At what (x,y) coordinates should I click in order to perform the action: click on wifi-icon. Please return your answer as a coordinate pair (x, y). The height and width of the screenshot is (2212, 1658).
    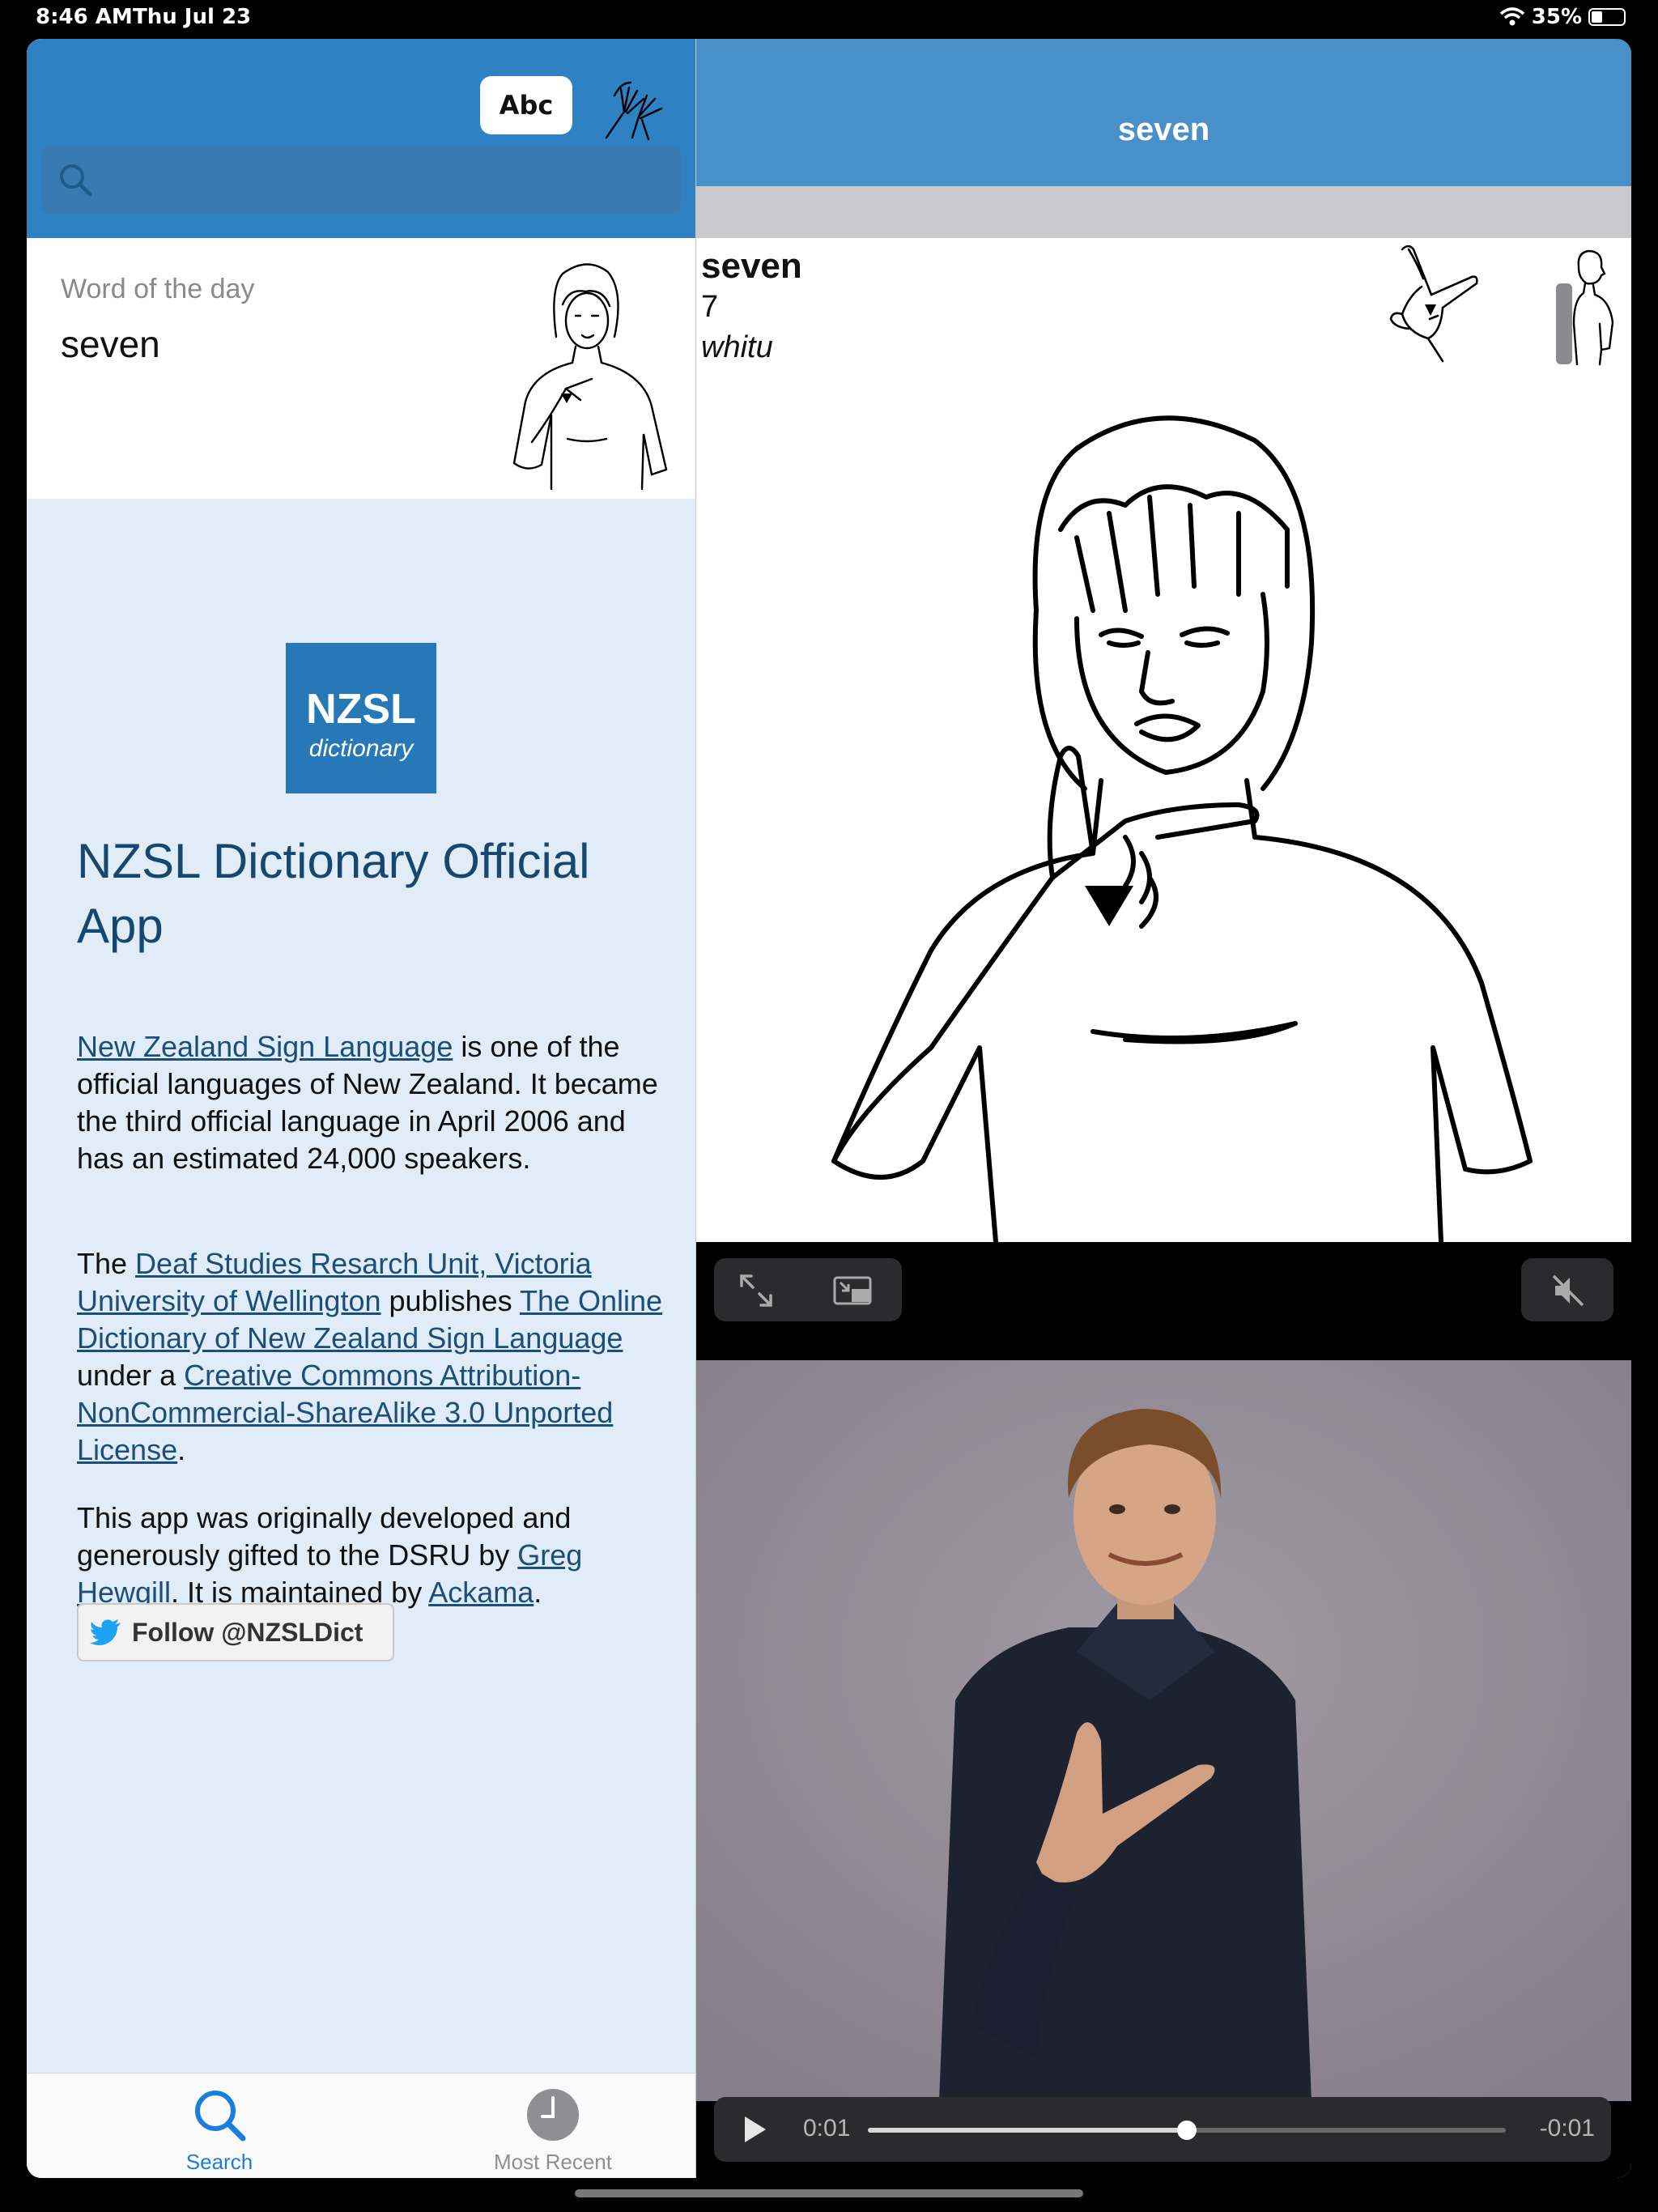
    Looking at the image, I should click on (1511, 16).